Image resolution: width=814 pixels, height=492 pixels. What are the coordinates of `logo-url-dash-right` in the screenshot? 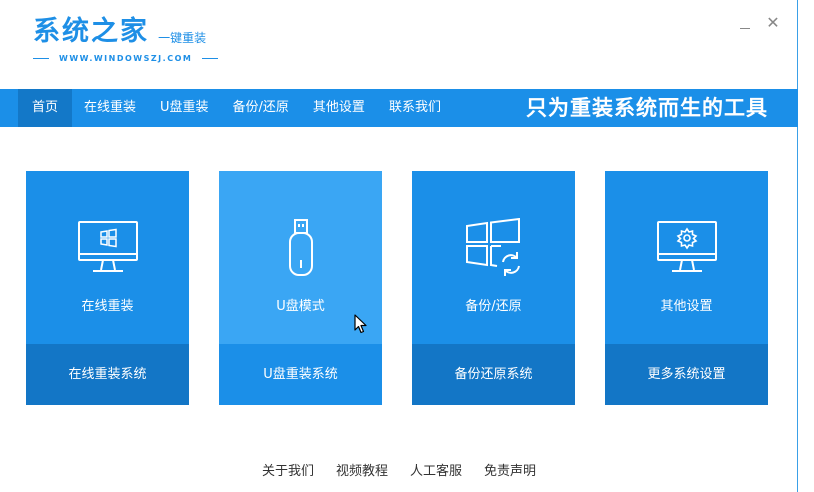 It's located at (210, 58).